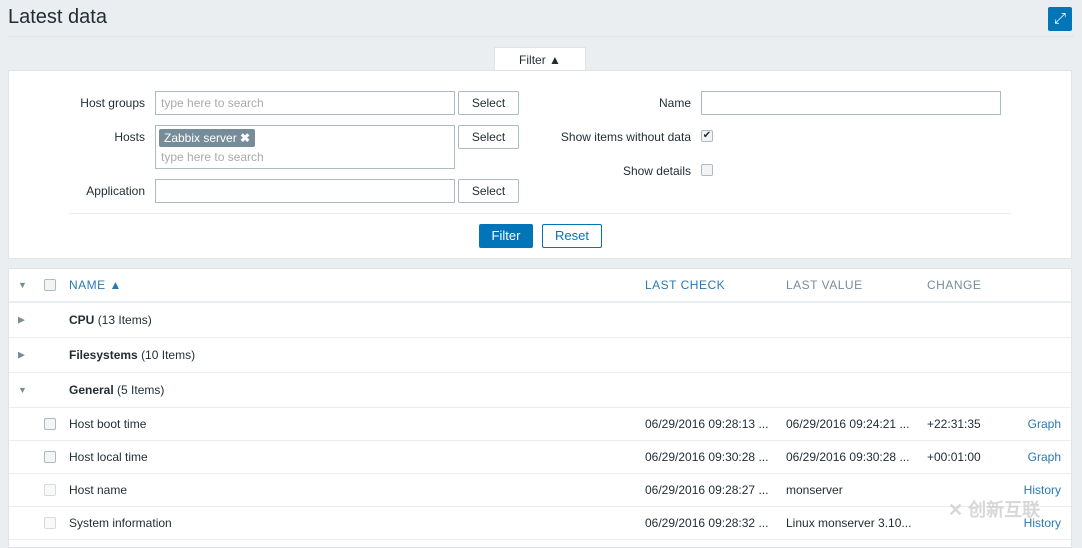 This screenshot has height=548, width=1082. Describe the element at coordinates (674, 103) in the screenshot. I see `name-label: Name` at that location.